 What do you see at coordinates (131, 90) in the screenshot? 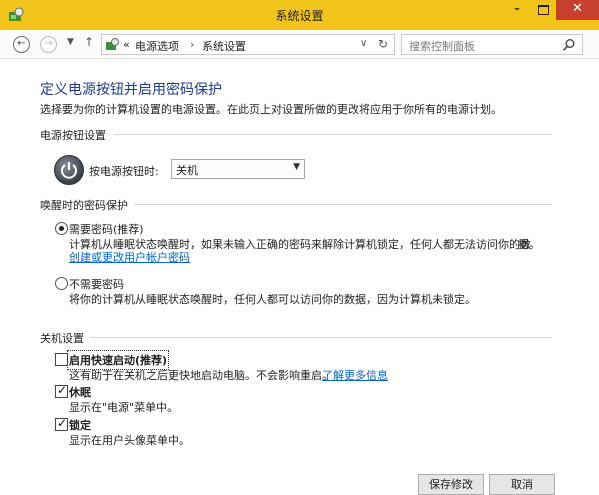
I see `page-title: 定义电源按钮并启用密码保护` at bounding box center [131, 90].